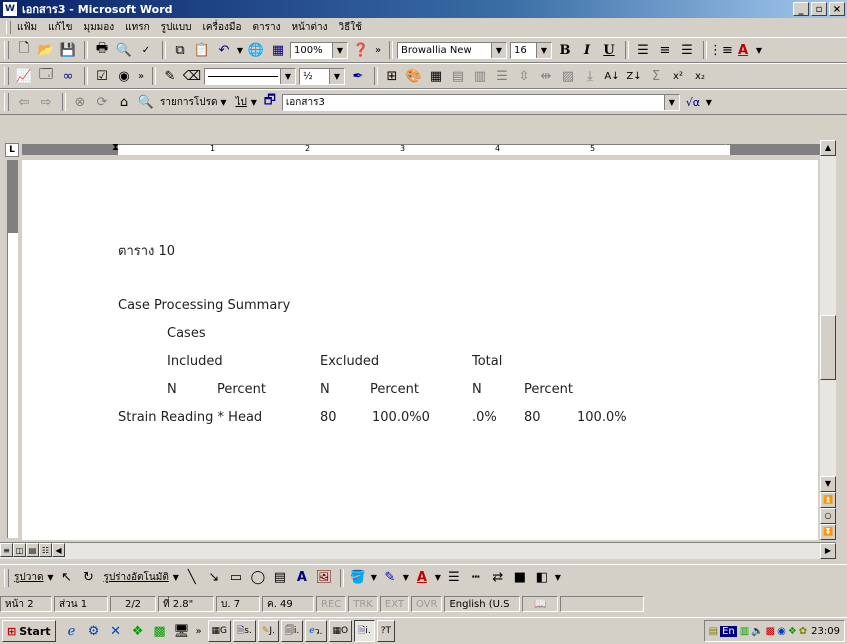 Image resolution: width=847 pixels, height=644 pixels. Describe the element at coordinates (828, 516) in the screenshot. I see `select-browse-object-icon: ○` at that location.